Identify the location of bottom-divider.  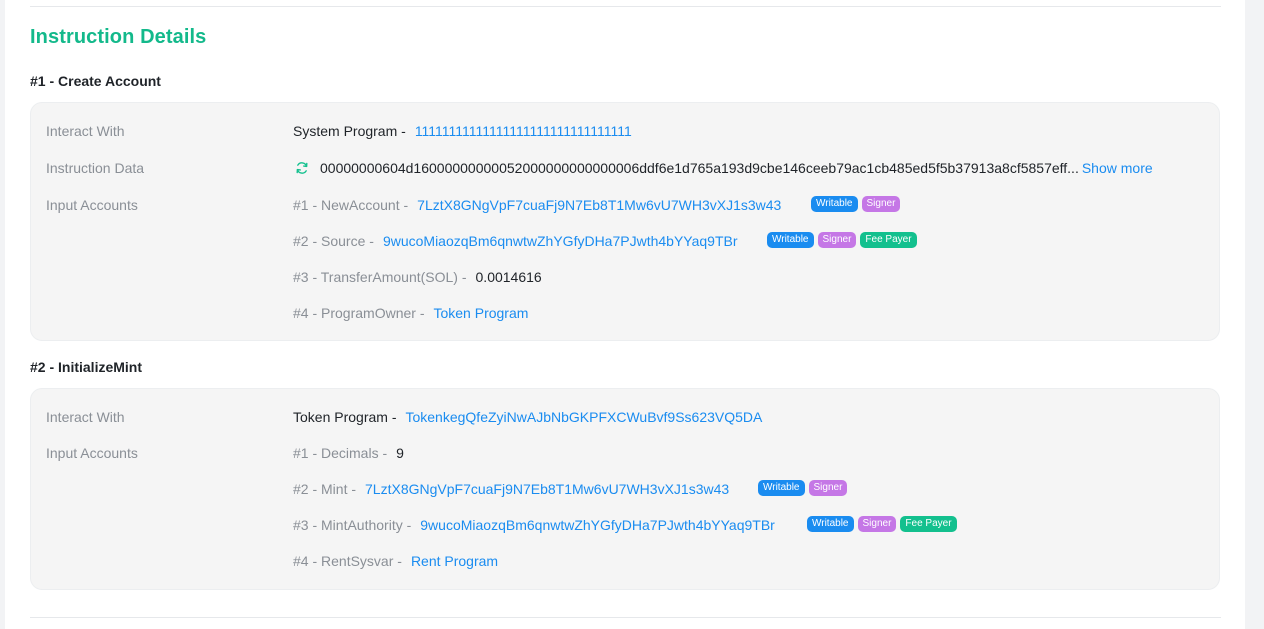
(625, 617).